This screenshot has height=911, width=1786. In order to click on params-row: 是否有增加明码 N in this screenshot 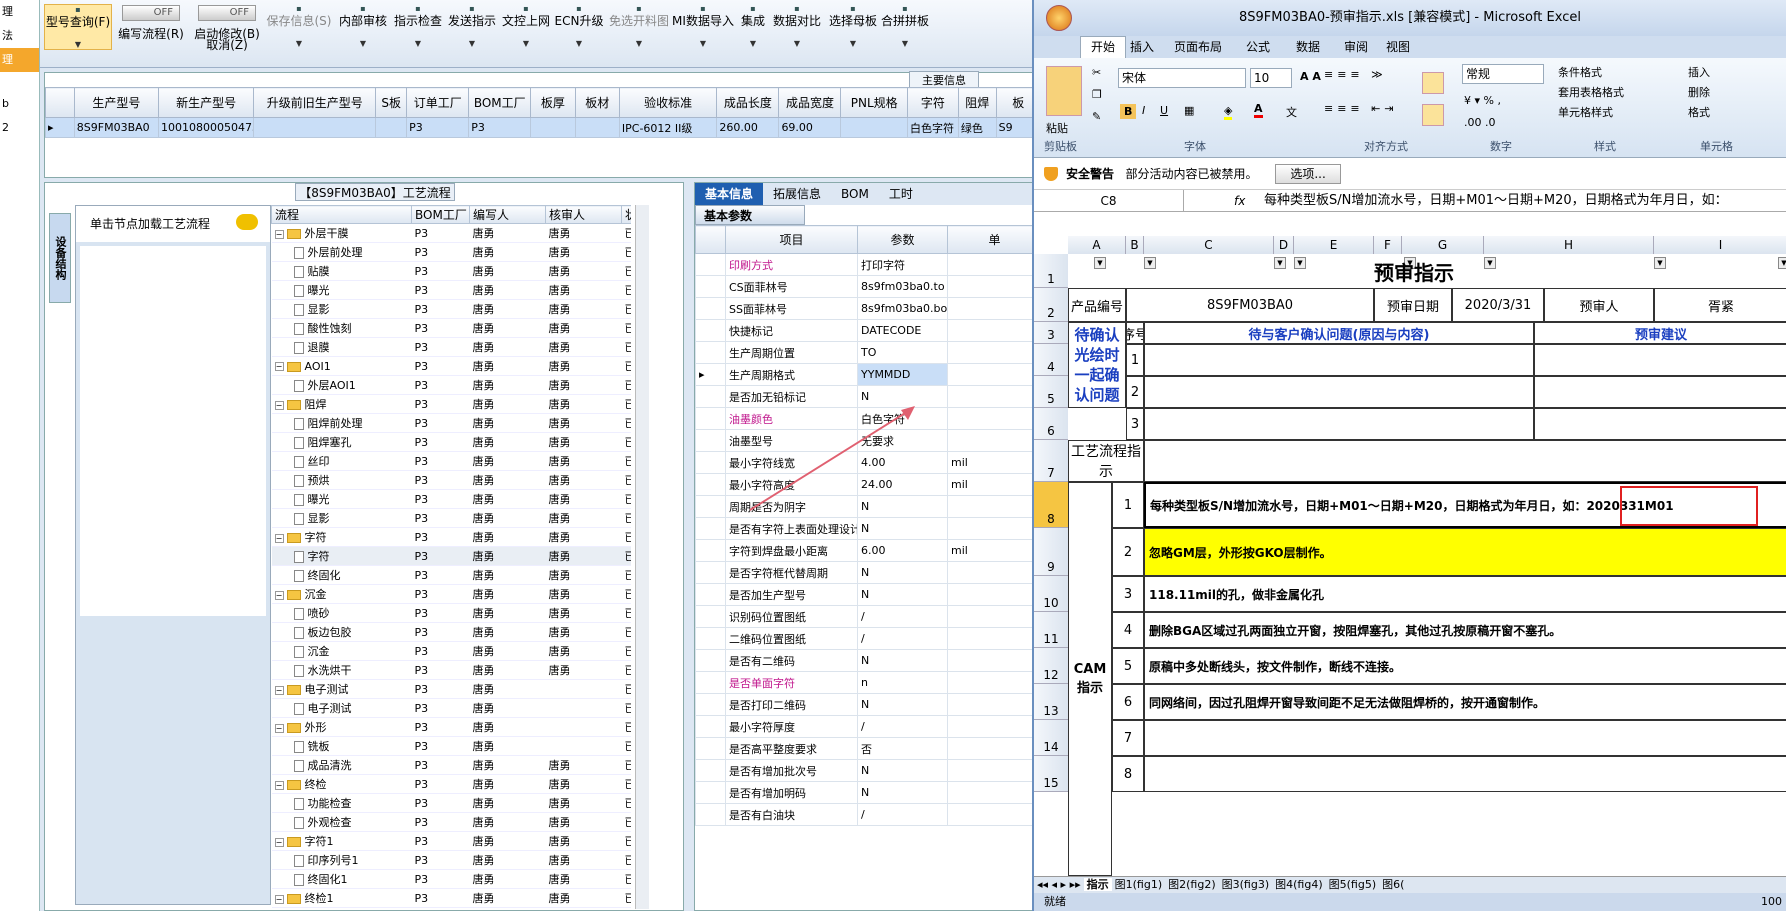, I will do `click(868, 792)`.